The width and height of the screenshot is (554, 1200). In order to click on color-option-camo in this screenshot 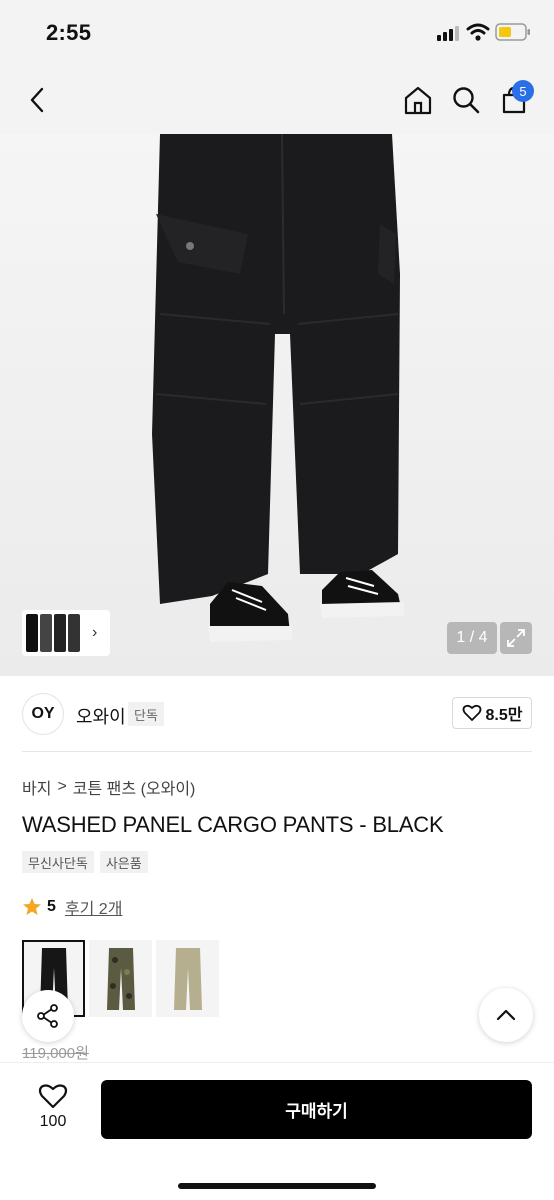, I will do `click(120, 978)`.